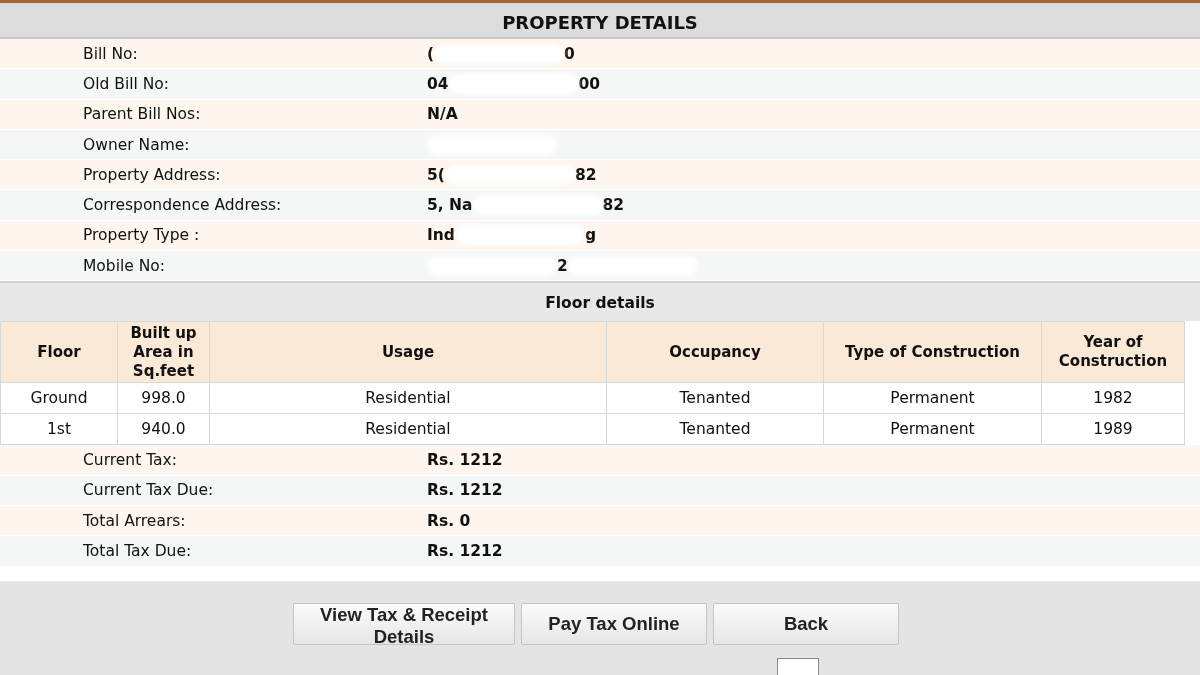  What do you see at coordinates (600, 19) in the screenshot?
I see `page-title: PROPERTY DETAILS` at bounding box center [600, 19].